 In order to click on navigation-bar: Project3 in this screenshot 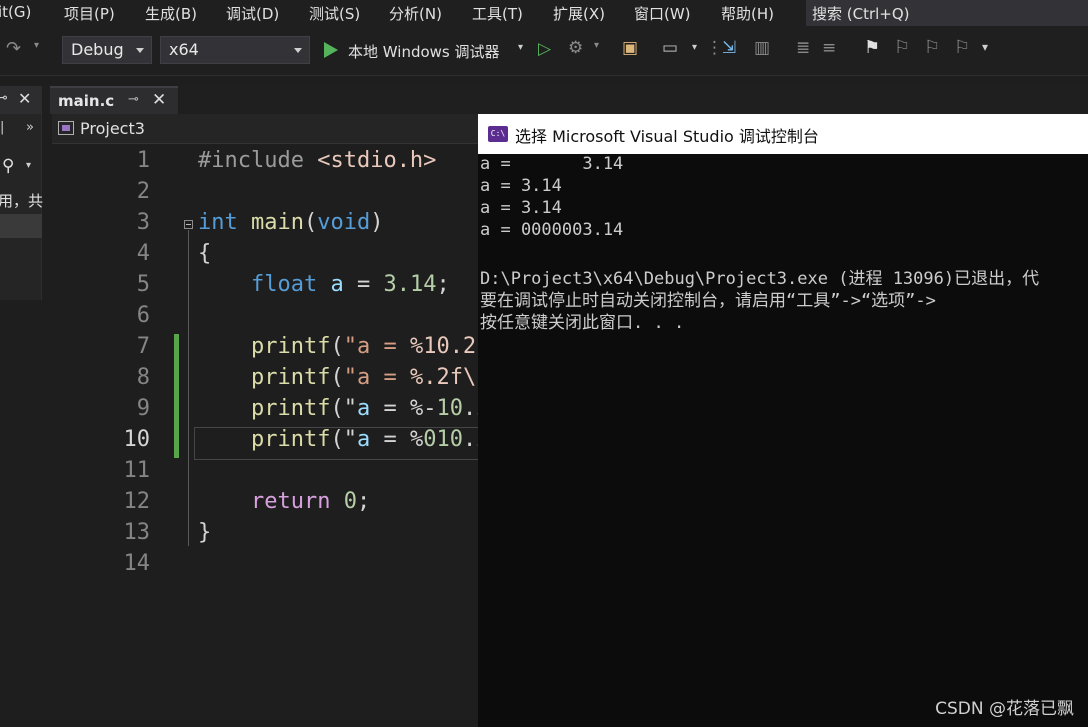, I will do `click(270, 129)`.